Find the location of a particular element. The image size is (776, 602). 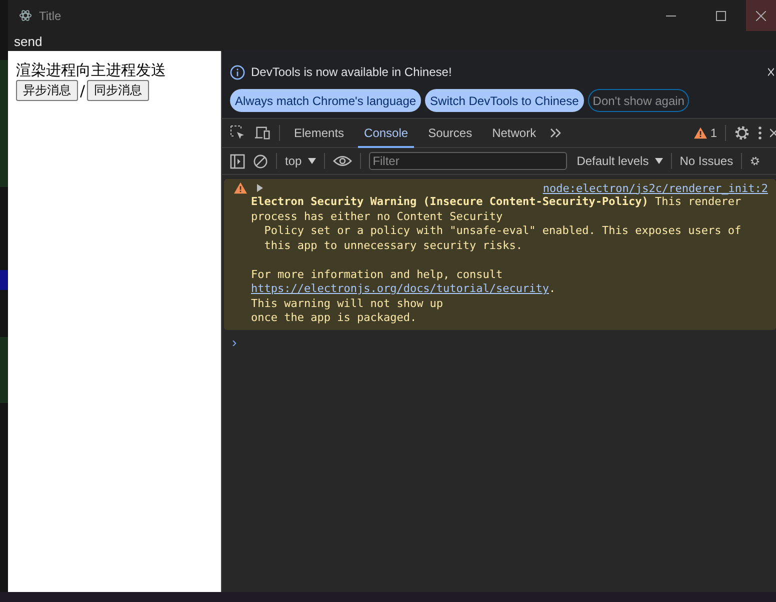

devtools-tab: Elements is located at coordinates (319, 133).